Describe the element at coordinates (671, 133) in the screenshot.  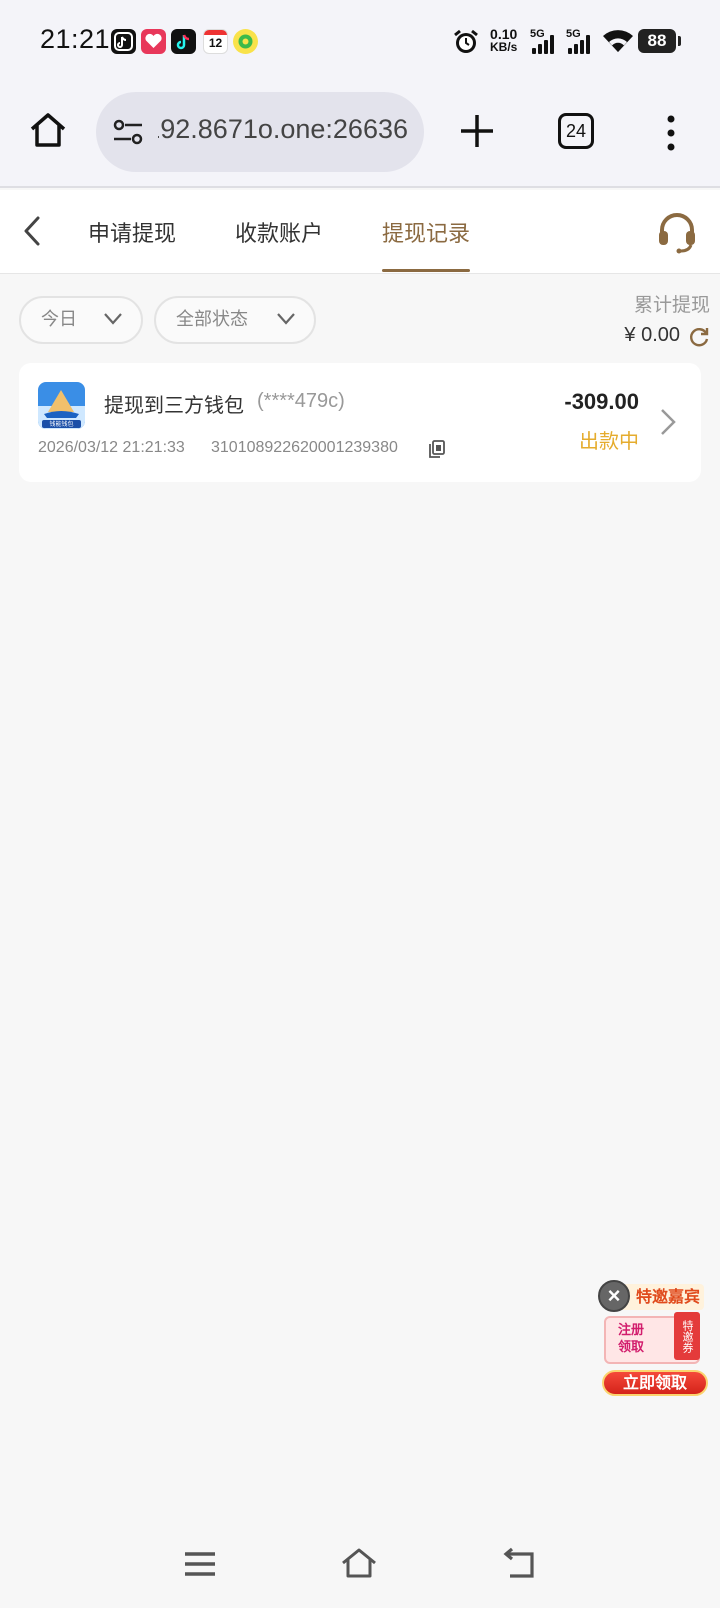
I see `more-menu-icon` at that location.